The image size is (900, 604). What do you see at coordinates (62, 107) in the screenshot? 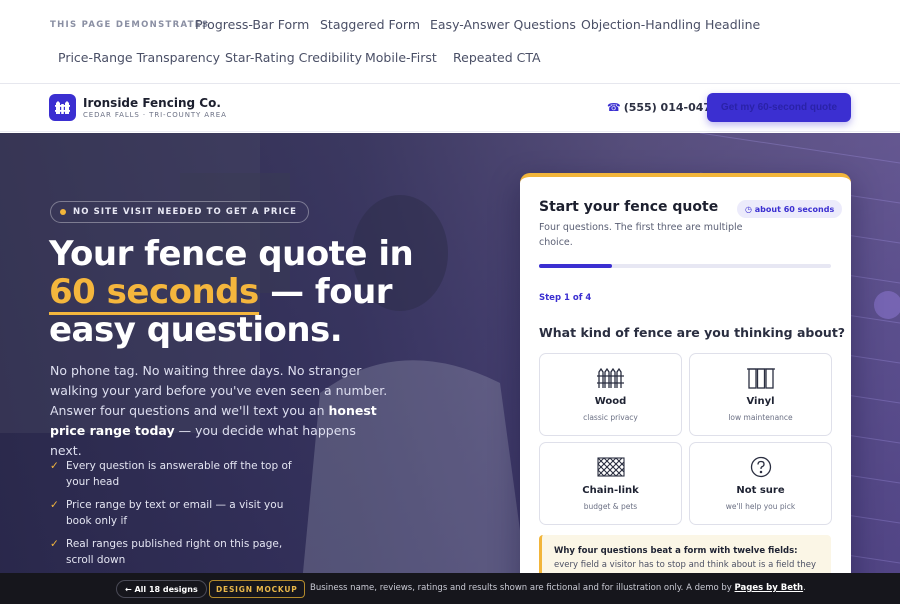
I see `fence-logo-icon` at bounding box center [62, 107].